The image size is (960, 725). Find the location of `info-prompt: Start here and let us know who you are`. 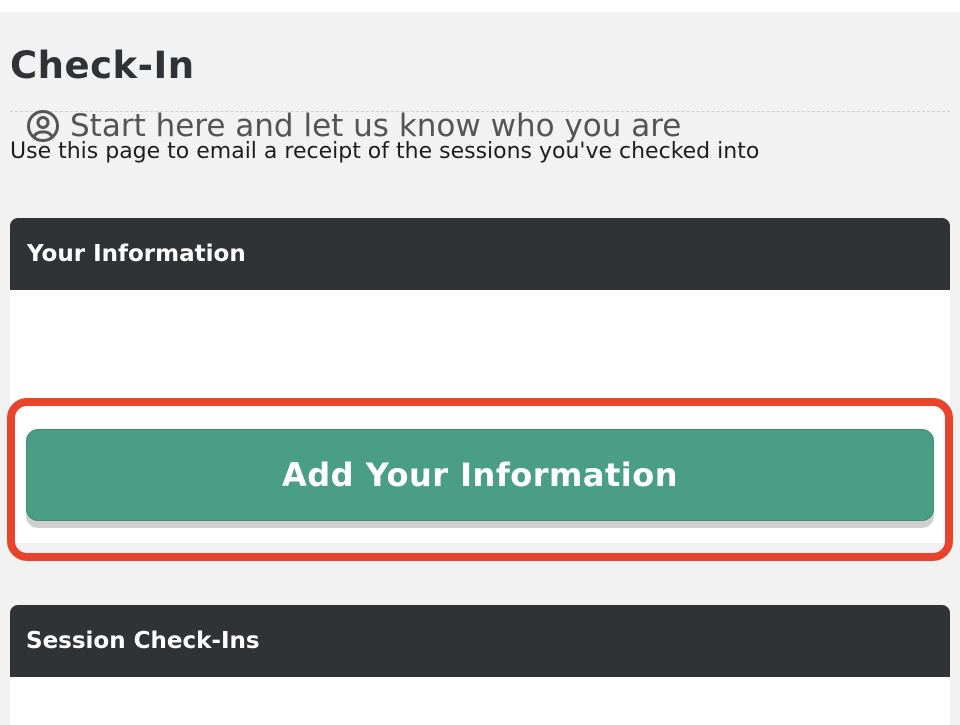

info-prompt: Start here and let us know who you are is located at coordinates (353, 126).